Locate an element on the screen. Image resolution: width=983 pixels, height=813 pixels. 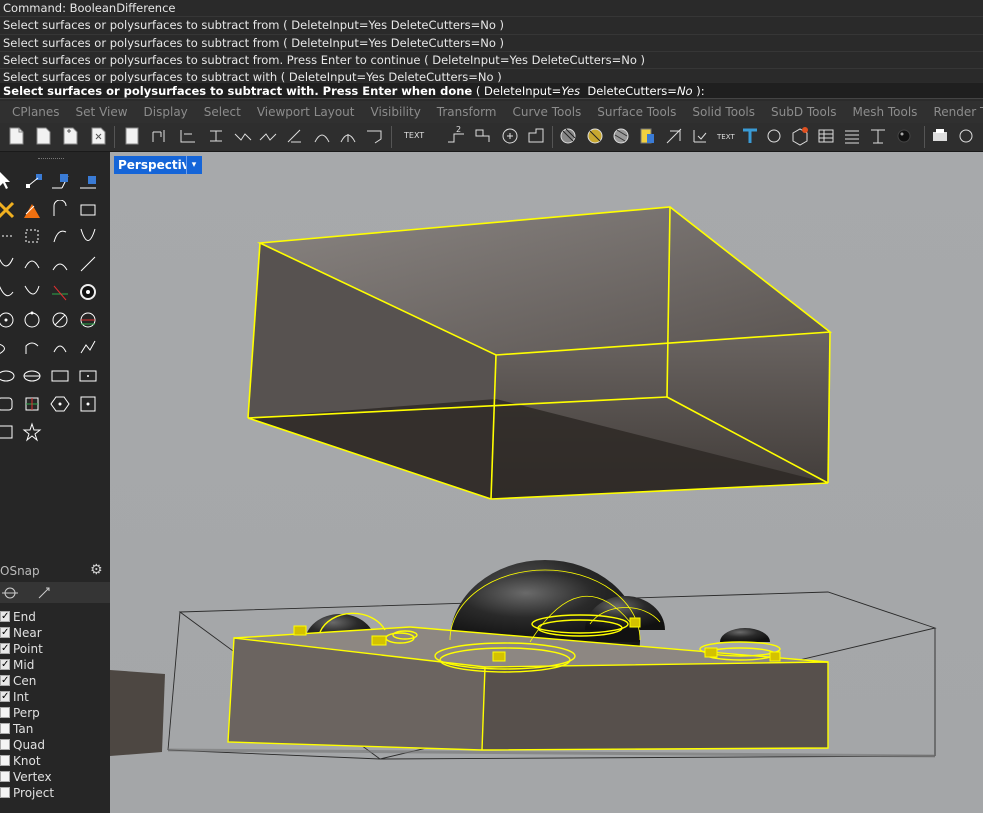
shade-icon is located at coordinates (568, 136).